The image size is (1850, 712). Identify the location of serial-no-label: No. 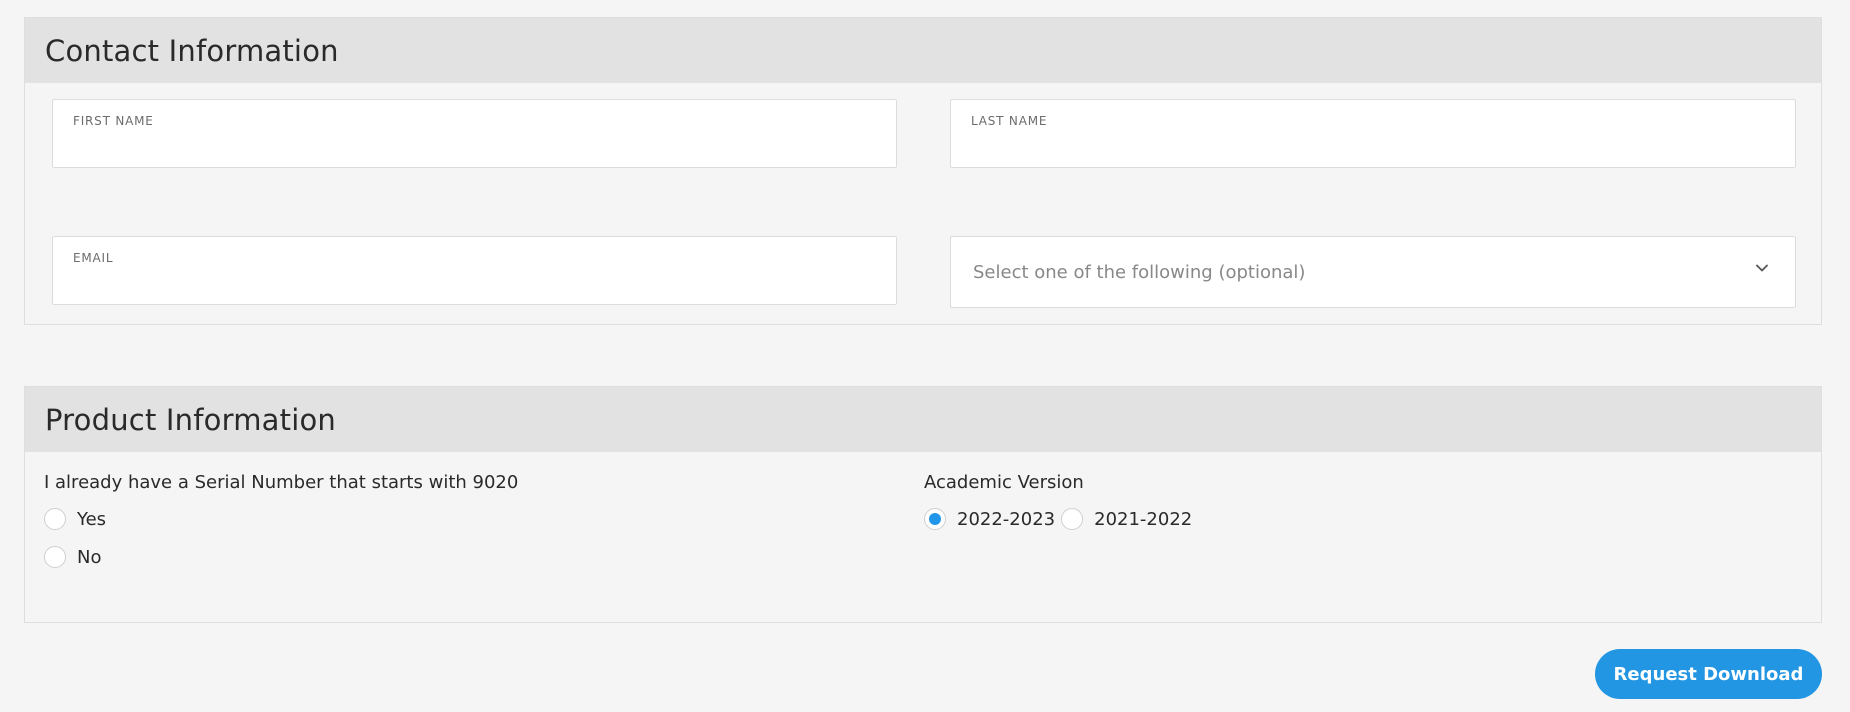
(89, 557).